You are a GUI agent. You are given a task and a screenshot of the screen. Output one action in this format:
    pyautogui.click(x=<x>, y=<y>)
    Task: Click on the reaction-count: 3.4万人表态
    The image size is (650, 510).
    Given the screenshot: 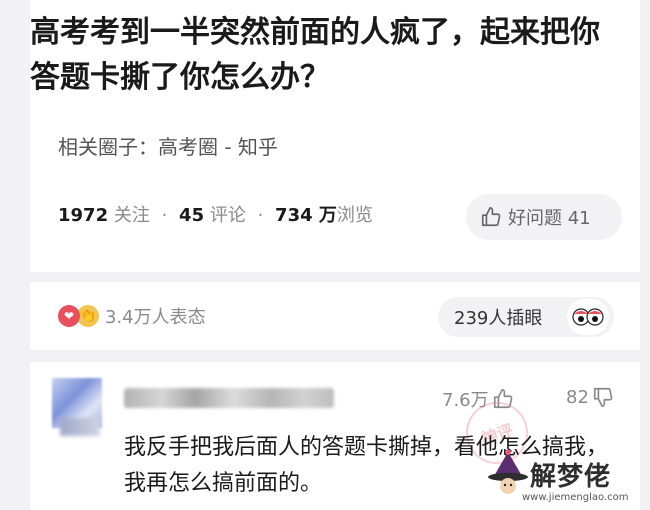 What is the action you would take?
    pyautogui.click(x=155, y=317)
    